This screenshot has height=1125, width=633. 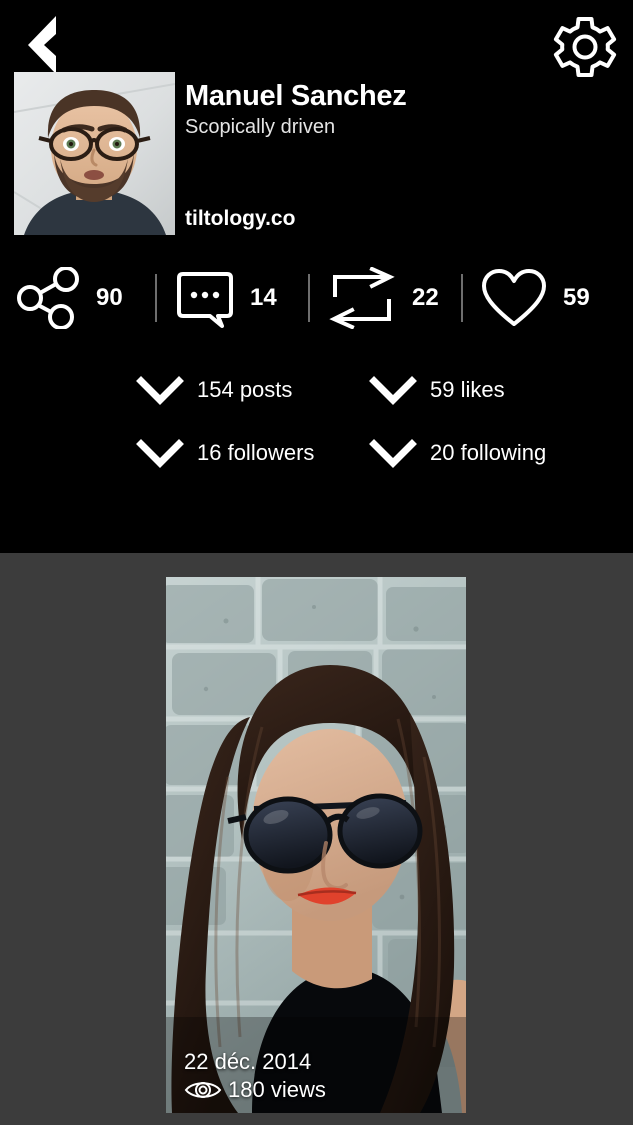 I want to click on post-caption: 22 déc. 2014 180 views, so click(x=316, y=1076).